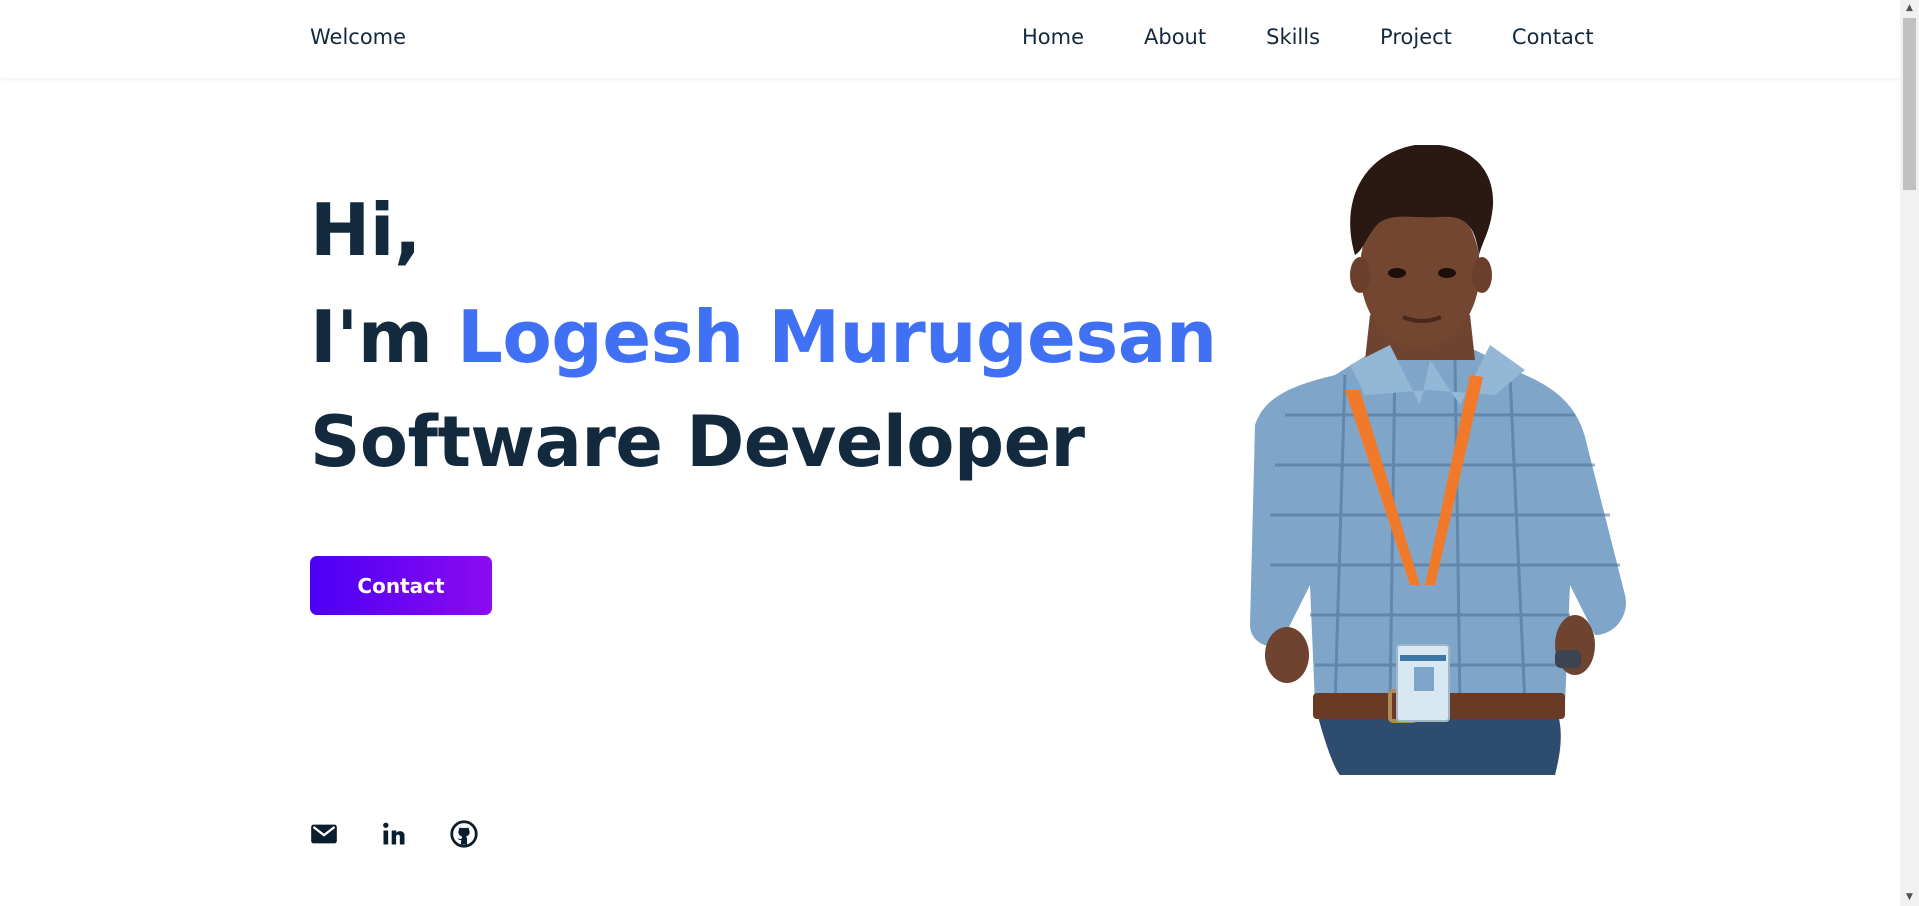  I want to click on contact-button: Contact, so click(401, 585).